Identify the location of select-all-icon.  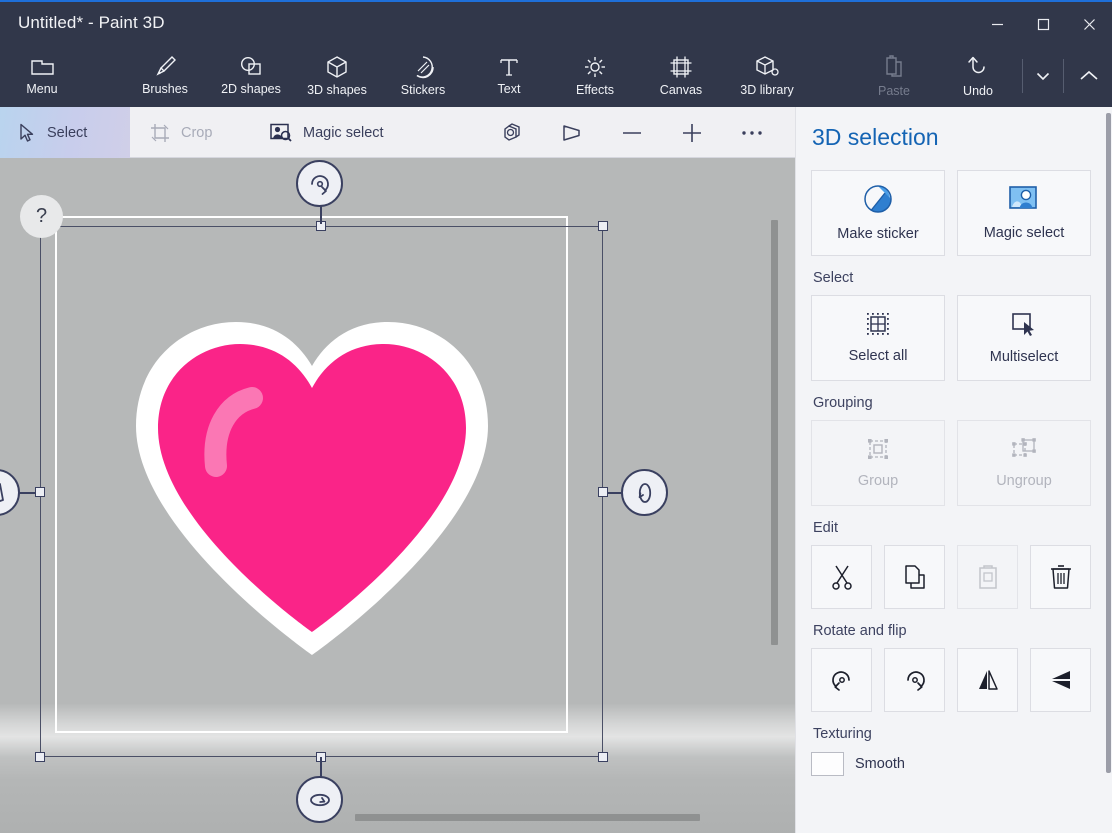
(878, 326).